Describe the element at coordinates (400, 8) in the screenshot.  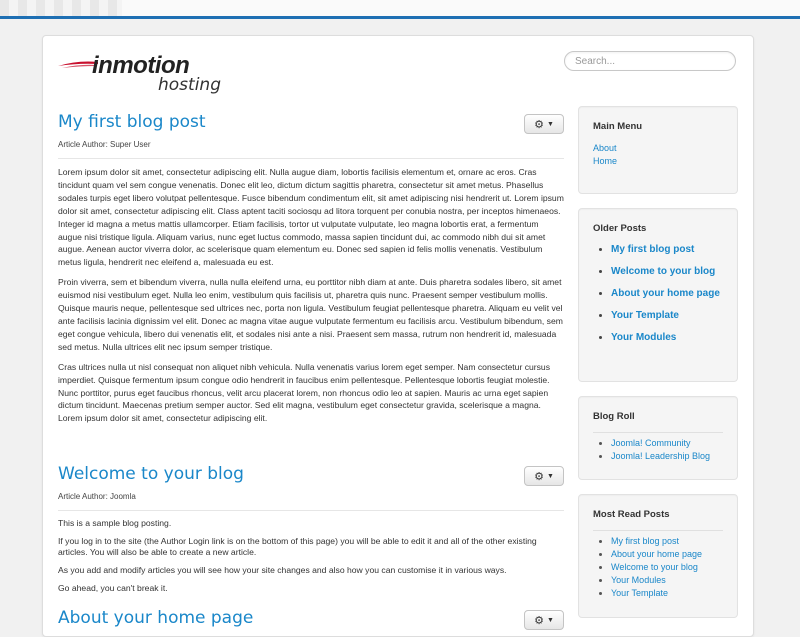
I see `browser-top-strip` at that location.